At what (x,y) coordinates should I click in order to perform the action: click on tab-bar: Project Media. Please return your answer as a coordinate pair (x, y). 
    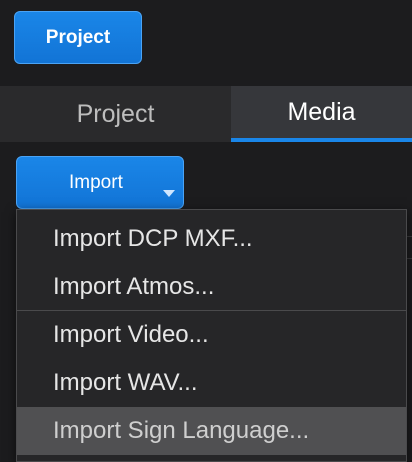
    Looking at the image, I should click on (206, 114).